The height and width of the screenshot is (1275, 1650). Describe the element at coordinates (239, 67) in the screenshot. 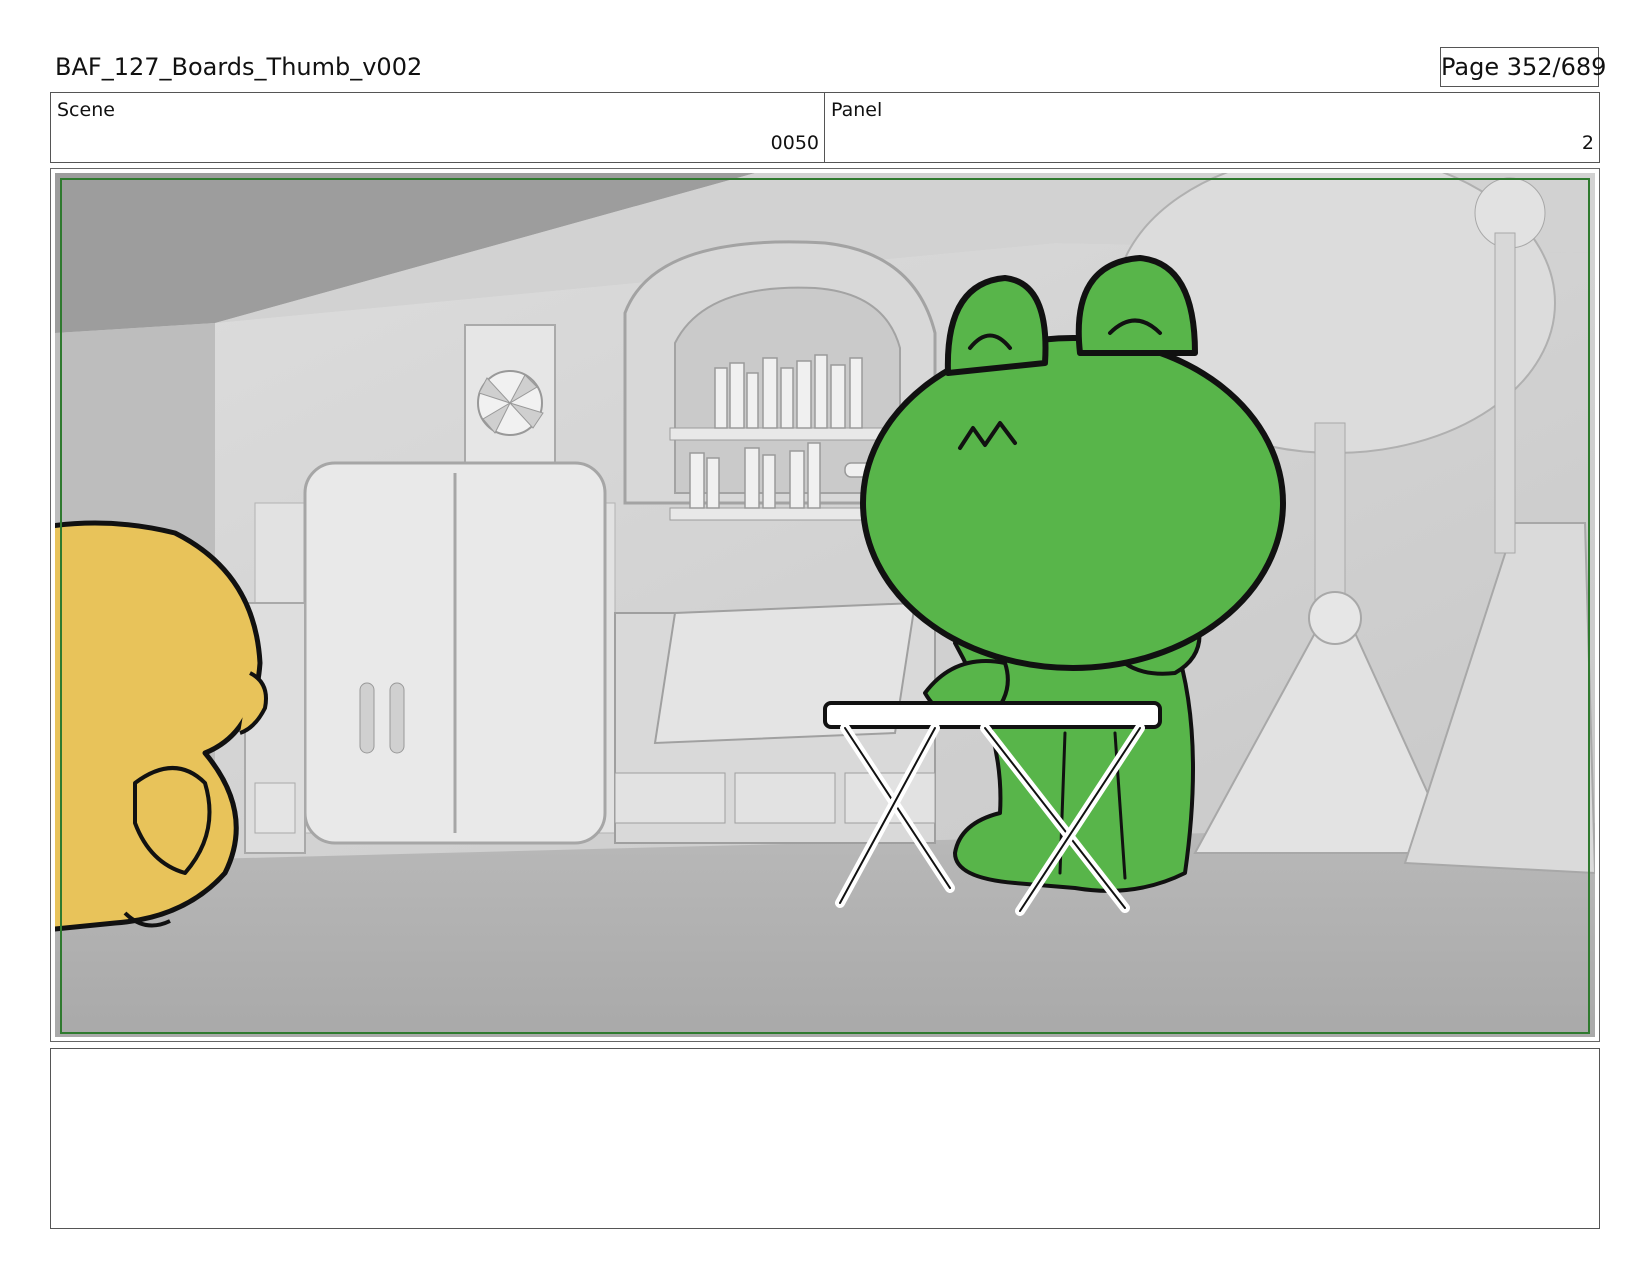

I see `document-title: BAF_127_Boards_Thumb_v002` at that location.